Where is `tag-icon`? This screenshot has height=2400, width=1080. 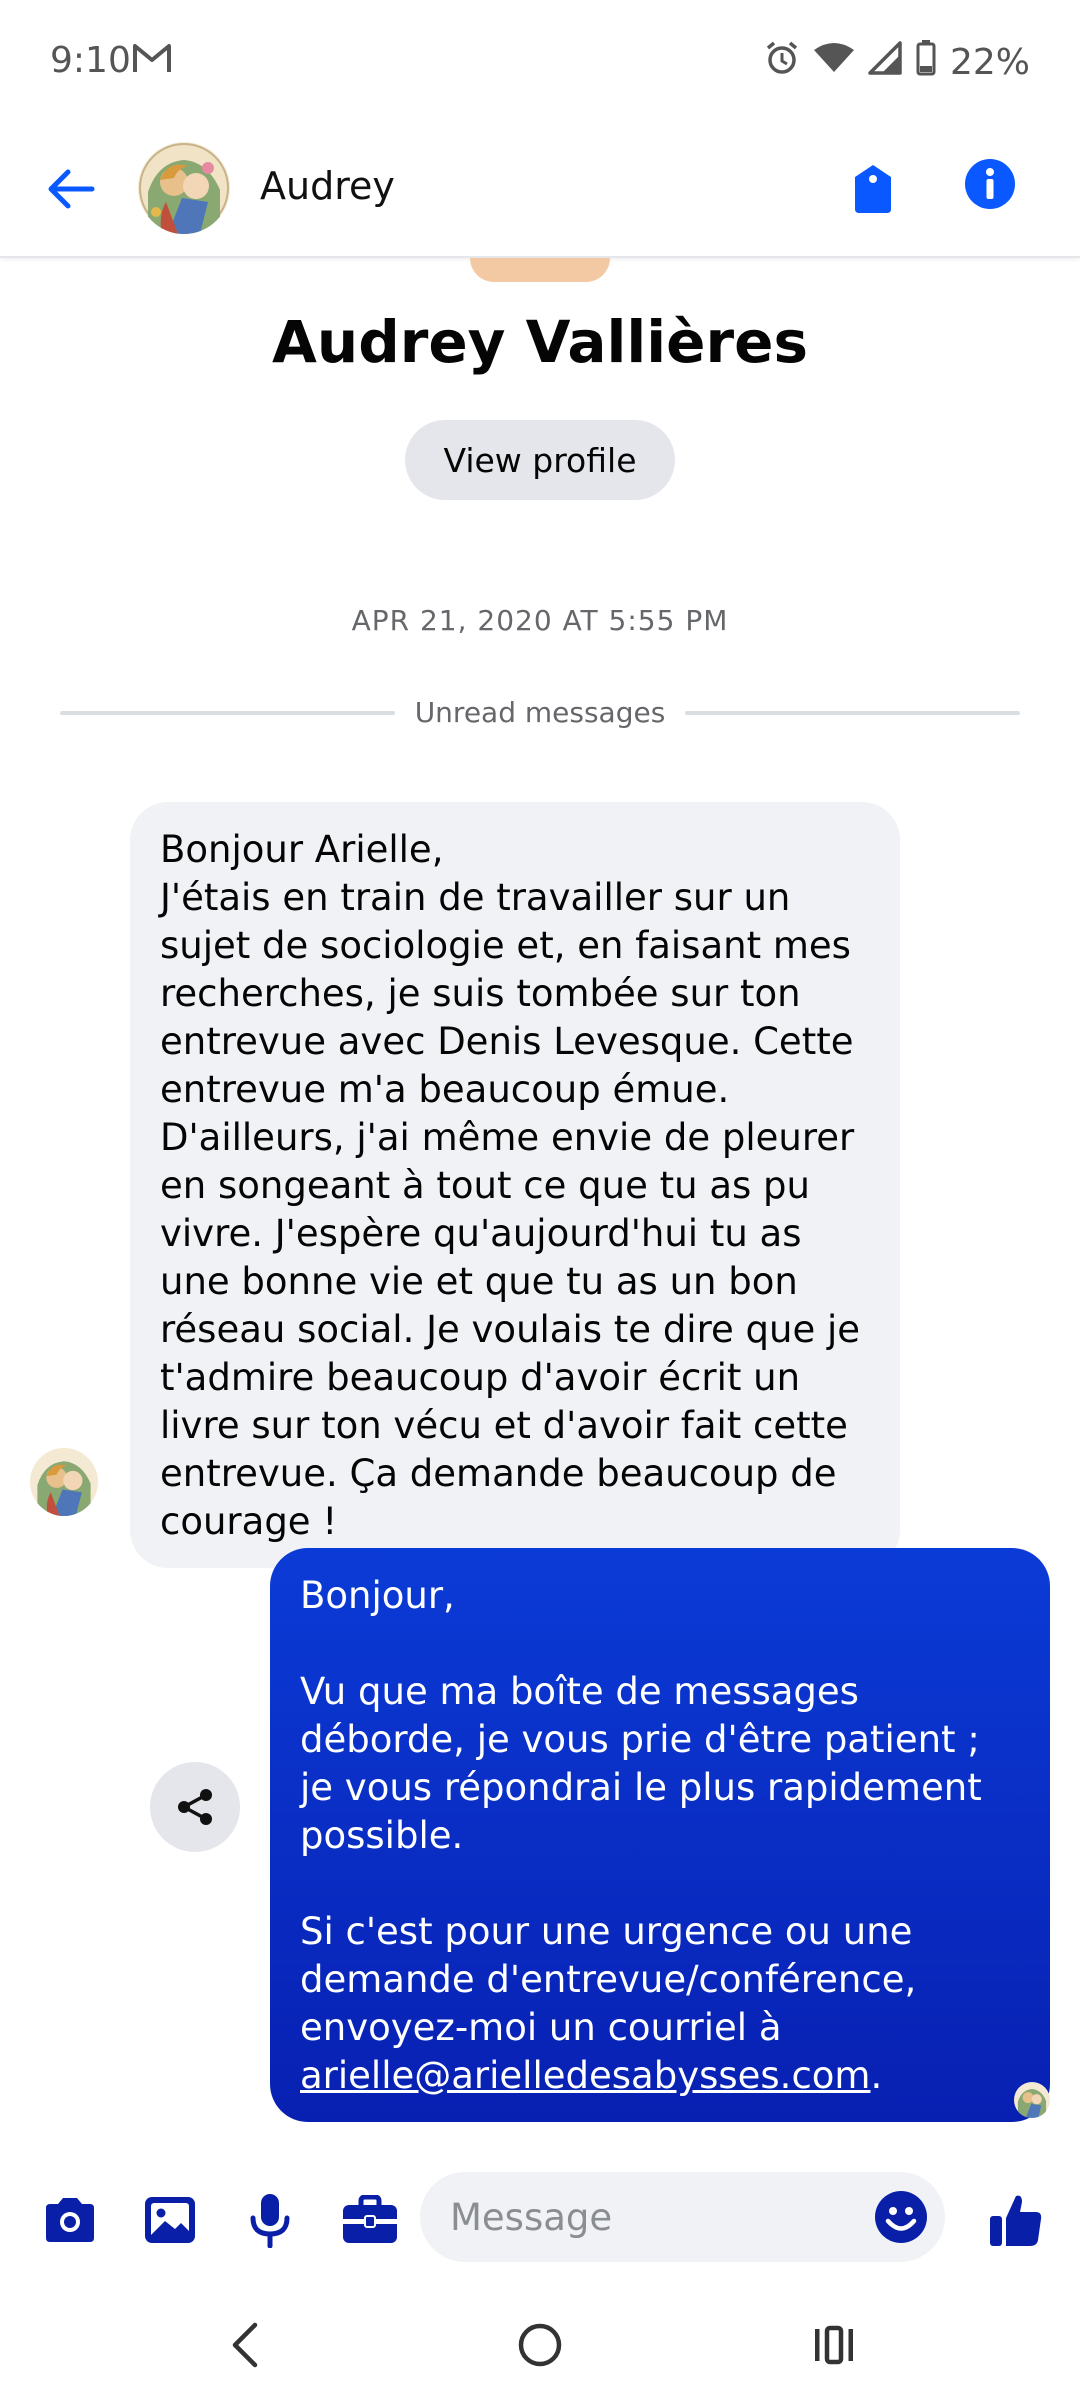
tag-icon is located at coordinates (873, 189).